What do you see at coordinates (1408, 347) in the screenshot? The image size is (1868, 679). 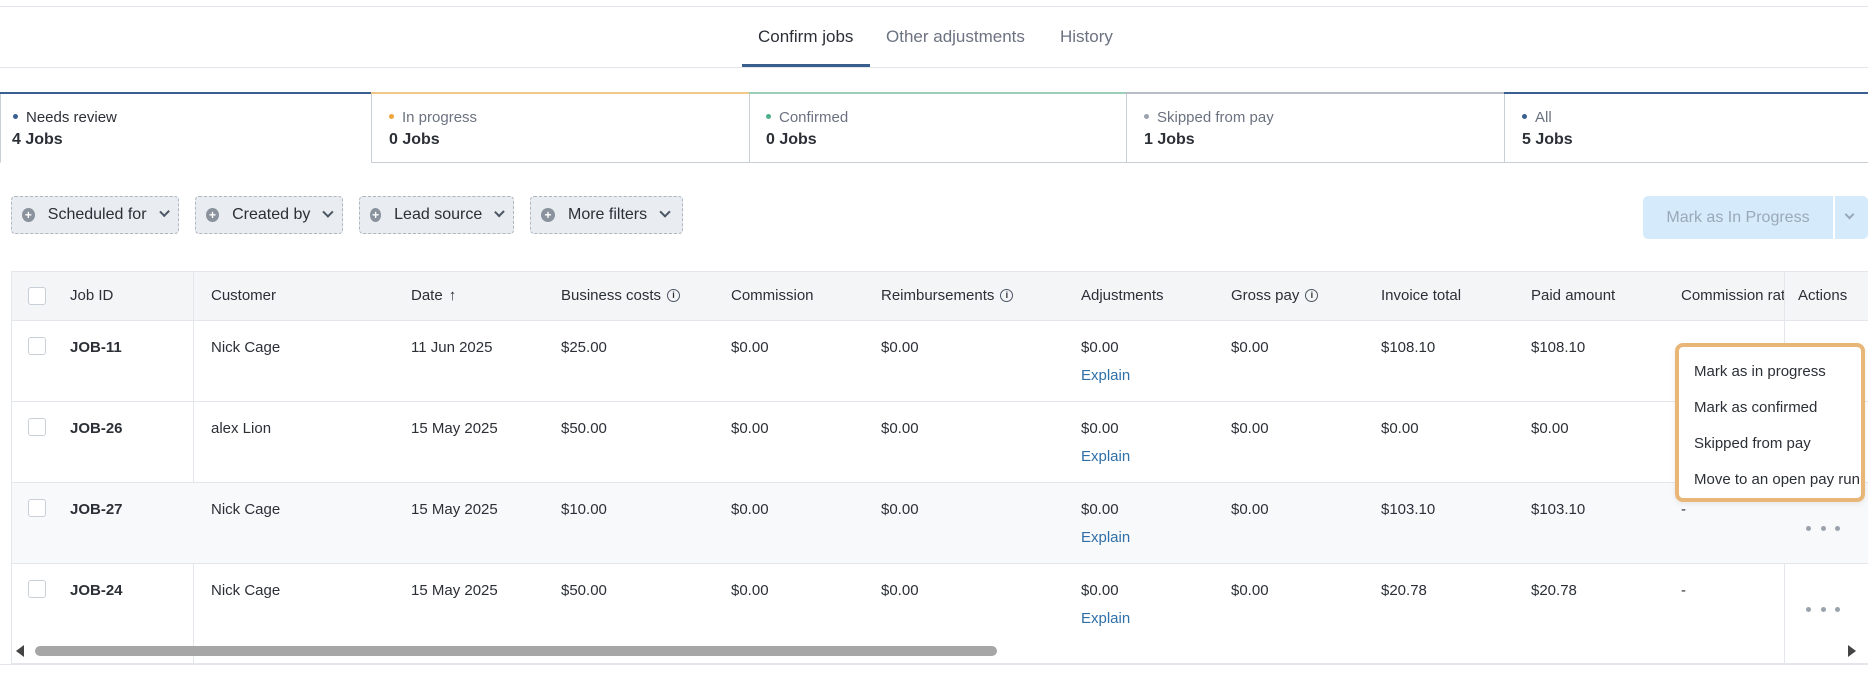 I see `cell-invoice-total: $108.10` at bounding box center [1408, 347].